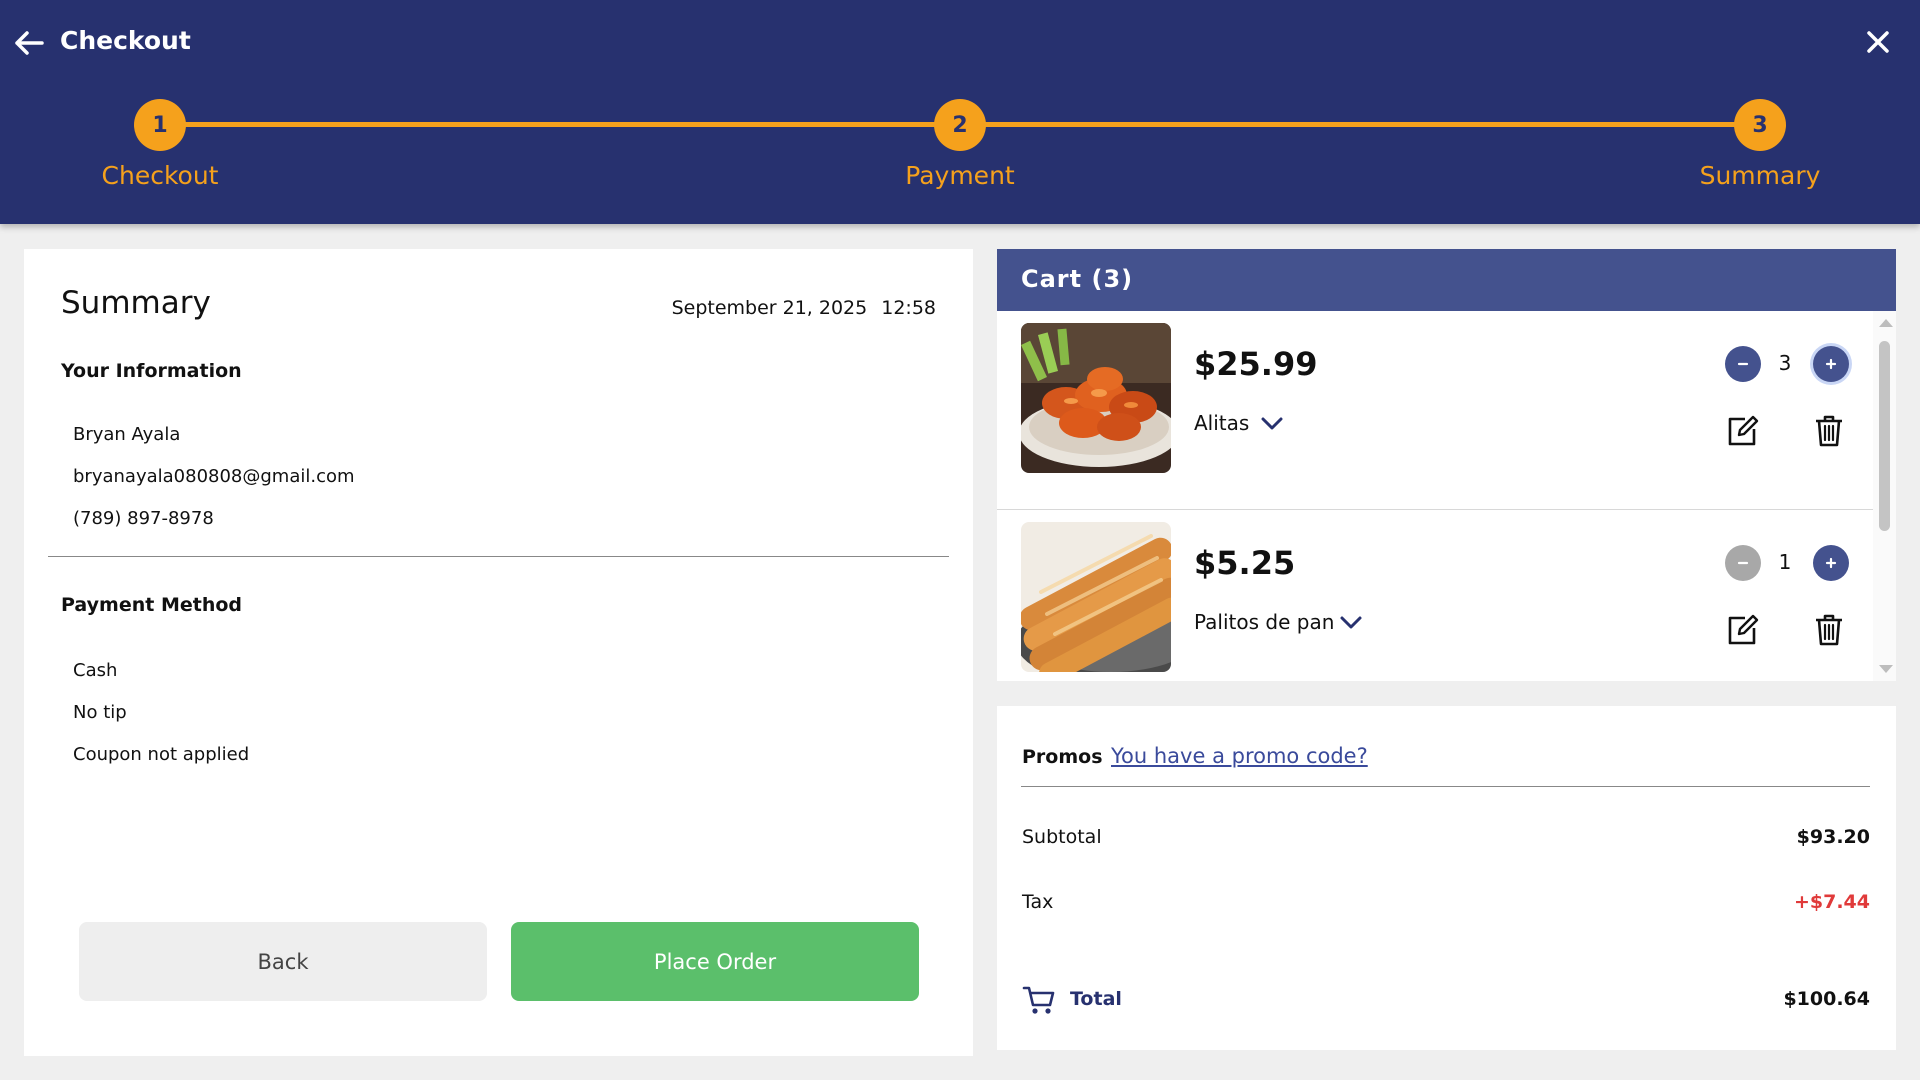 The width and height of the screenshot is (1920, 1080). I want to click on promos-label: Promos, so click(1062, 757).